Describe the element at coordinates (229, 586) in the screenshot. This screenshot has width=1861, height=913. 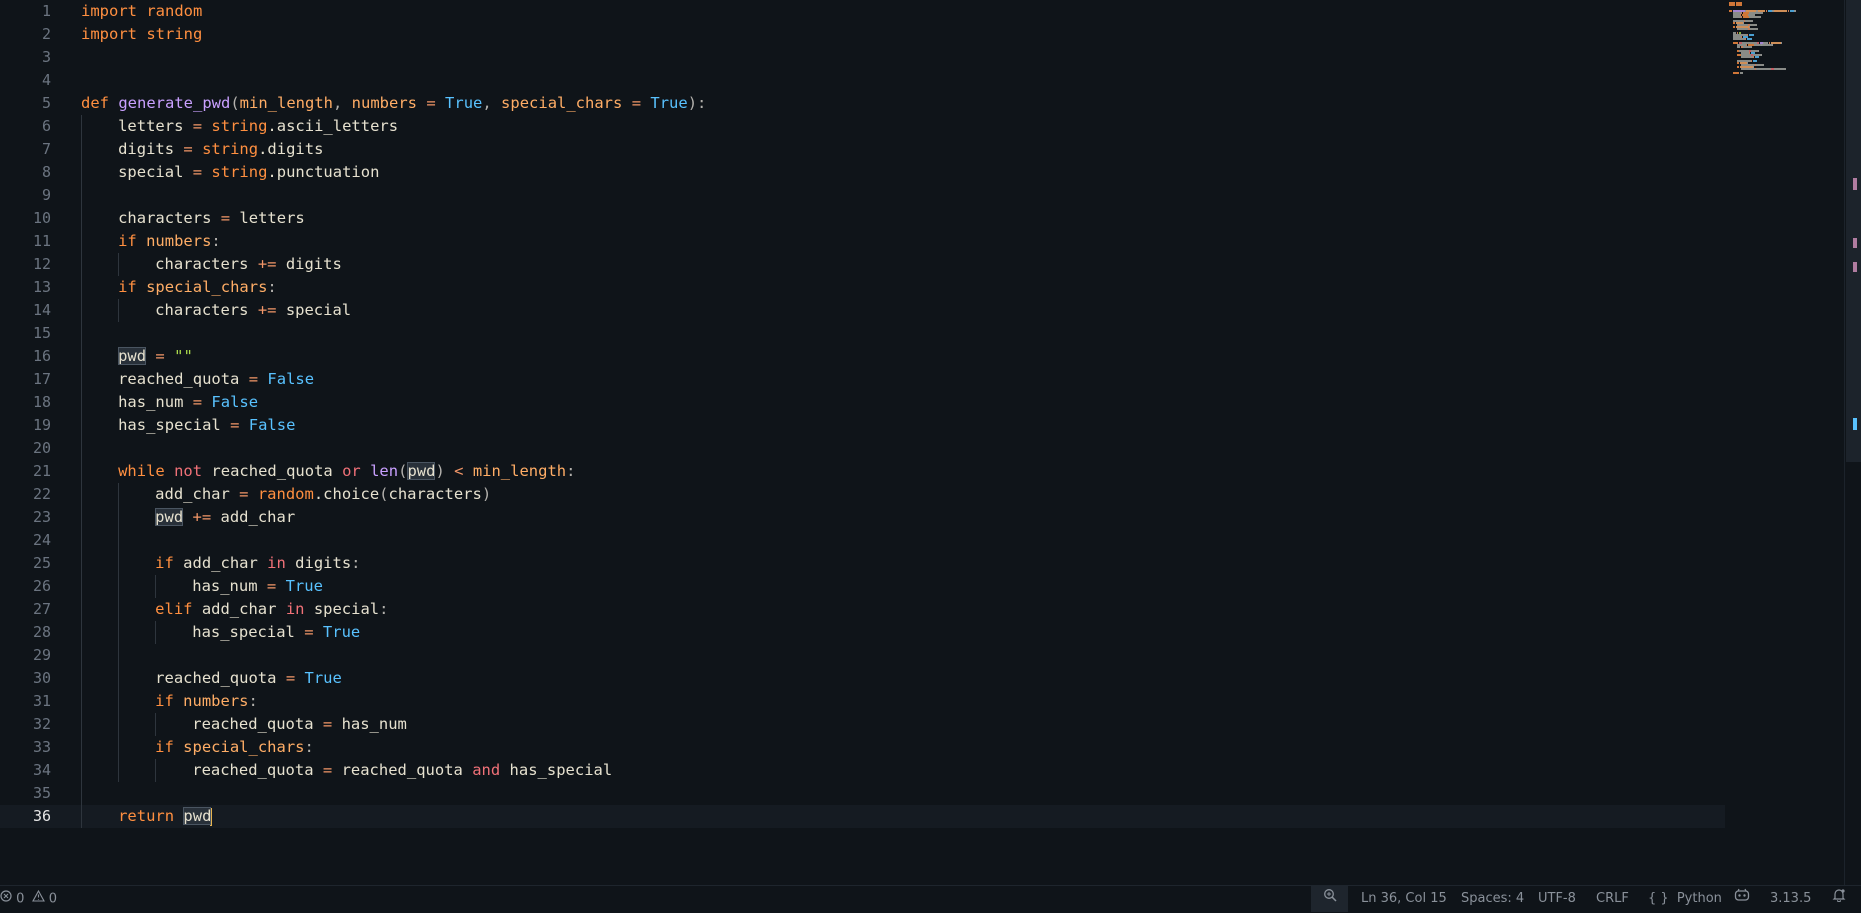
I see `code-token: has_num` at that location.